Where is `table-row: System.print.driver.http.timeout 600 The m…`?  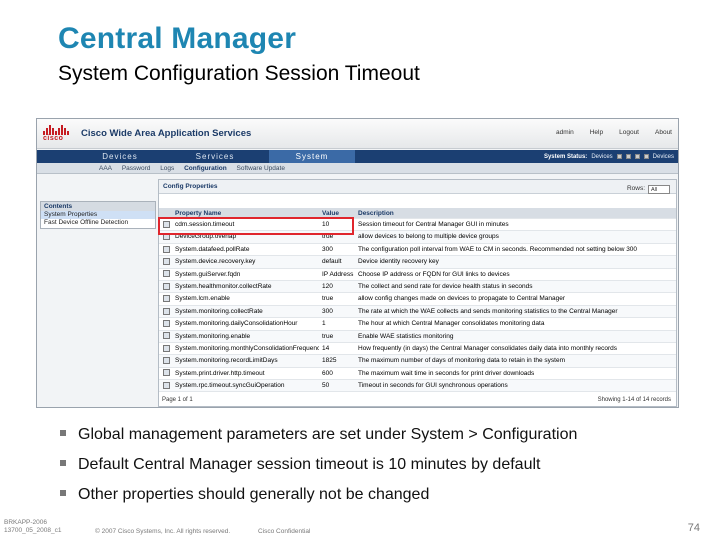
table-row: System.print.driver.http.timeout 600 The m… is located at coordinates (417, 374).